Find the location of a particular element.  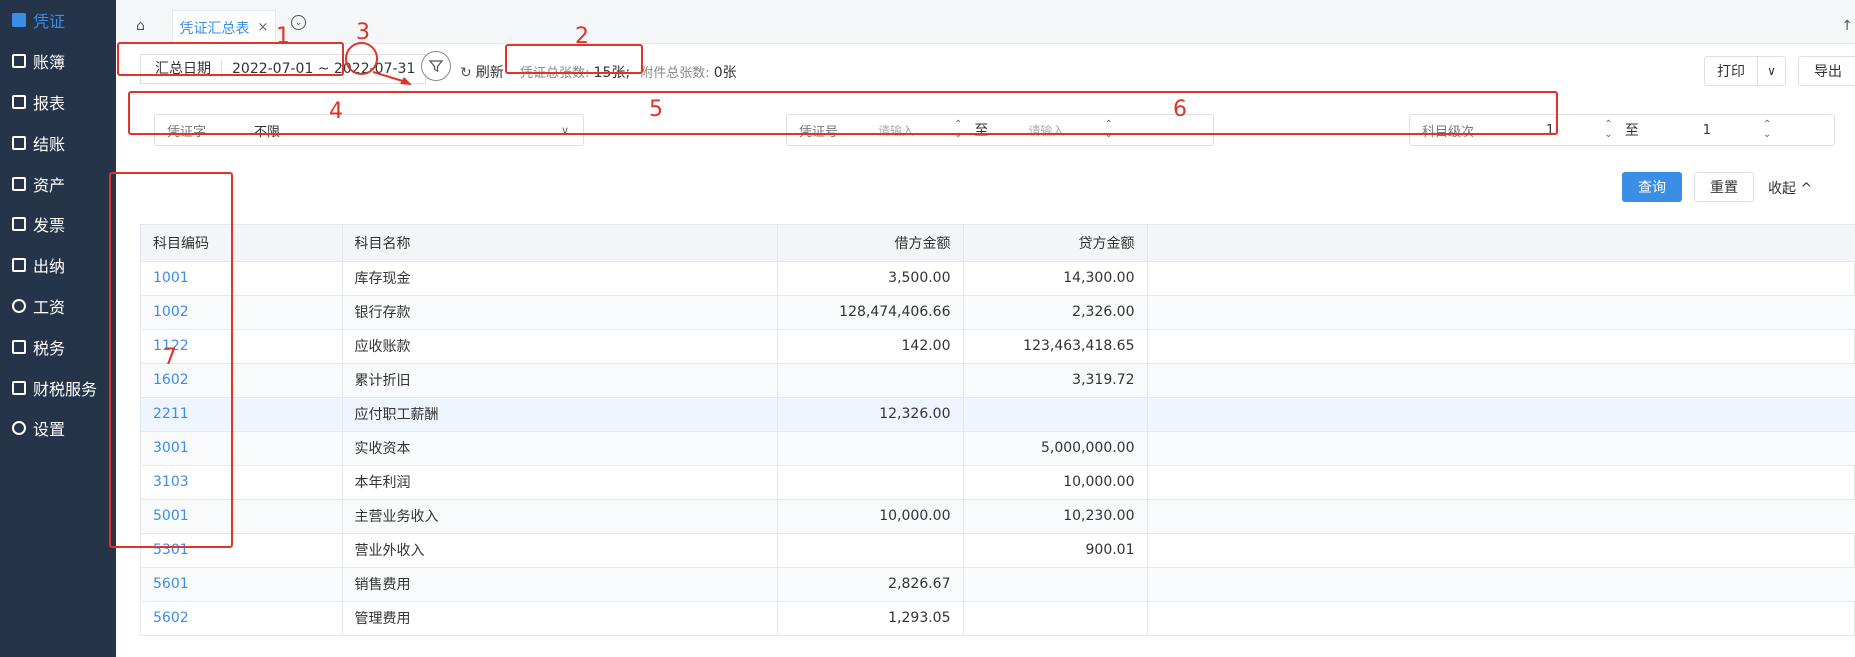

table-row: 5301 营业外收入 900.01 is located at coordinates (998, 550).